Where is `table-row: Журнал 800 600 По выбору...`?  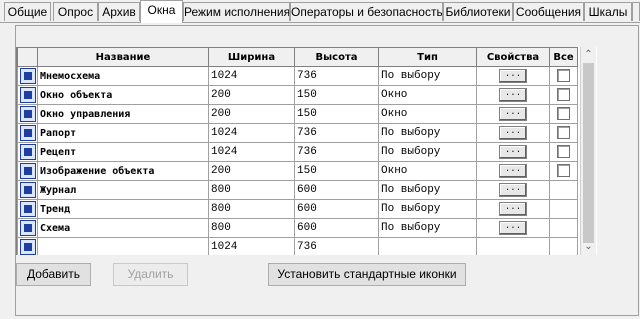
table-row: Журнал 800 600 По выбору... is located at coordinates (297, 190).